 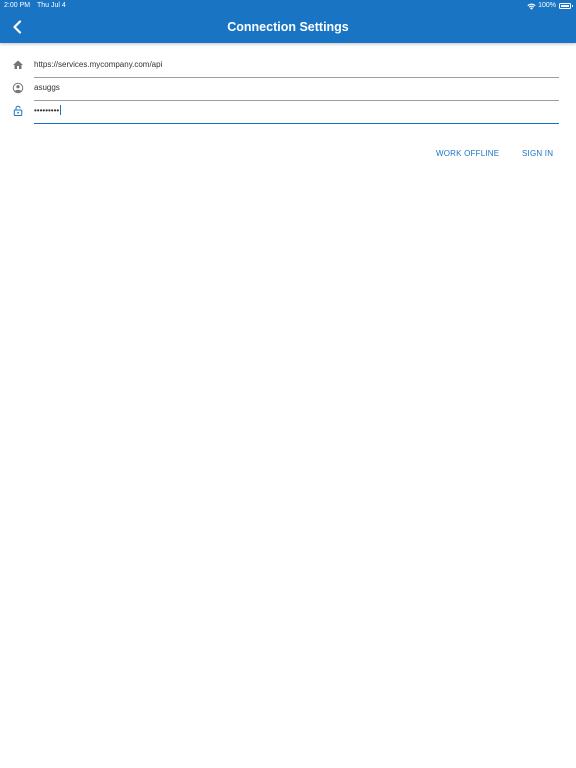 I want to click on password-row: •••••••••, so click(x=288, y=112).